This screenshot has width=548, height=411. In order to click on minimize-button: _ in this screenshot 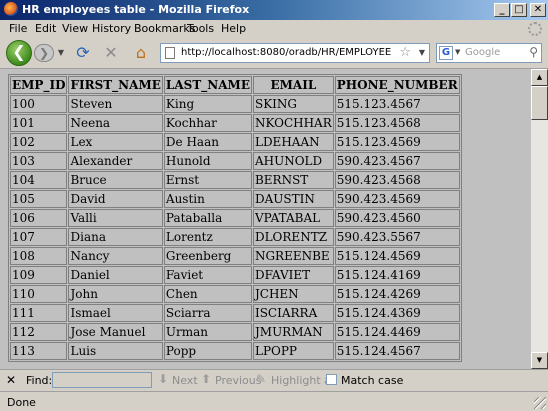, I will do `click(502, 10)`.